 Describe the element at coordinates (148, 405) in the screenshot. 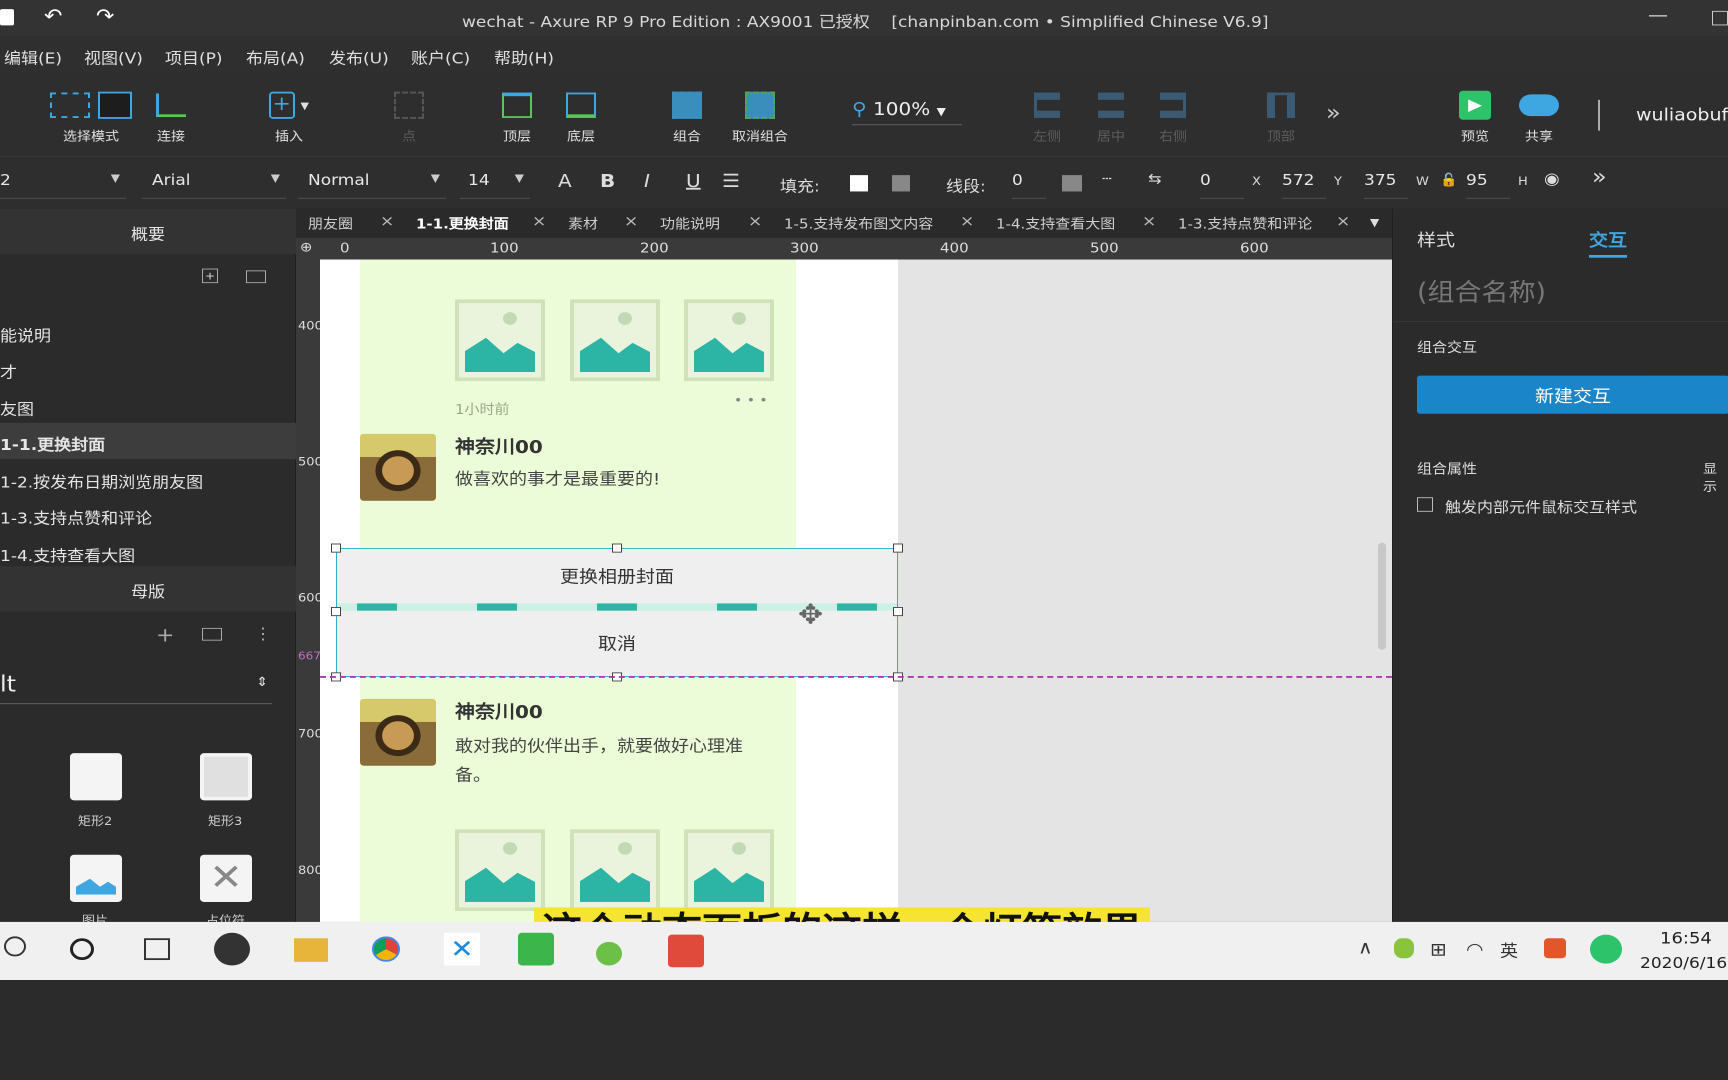

I see `page-item: 友图` at that location.